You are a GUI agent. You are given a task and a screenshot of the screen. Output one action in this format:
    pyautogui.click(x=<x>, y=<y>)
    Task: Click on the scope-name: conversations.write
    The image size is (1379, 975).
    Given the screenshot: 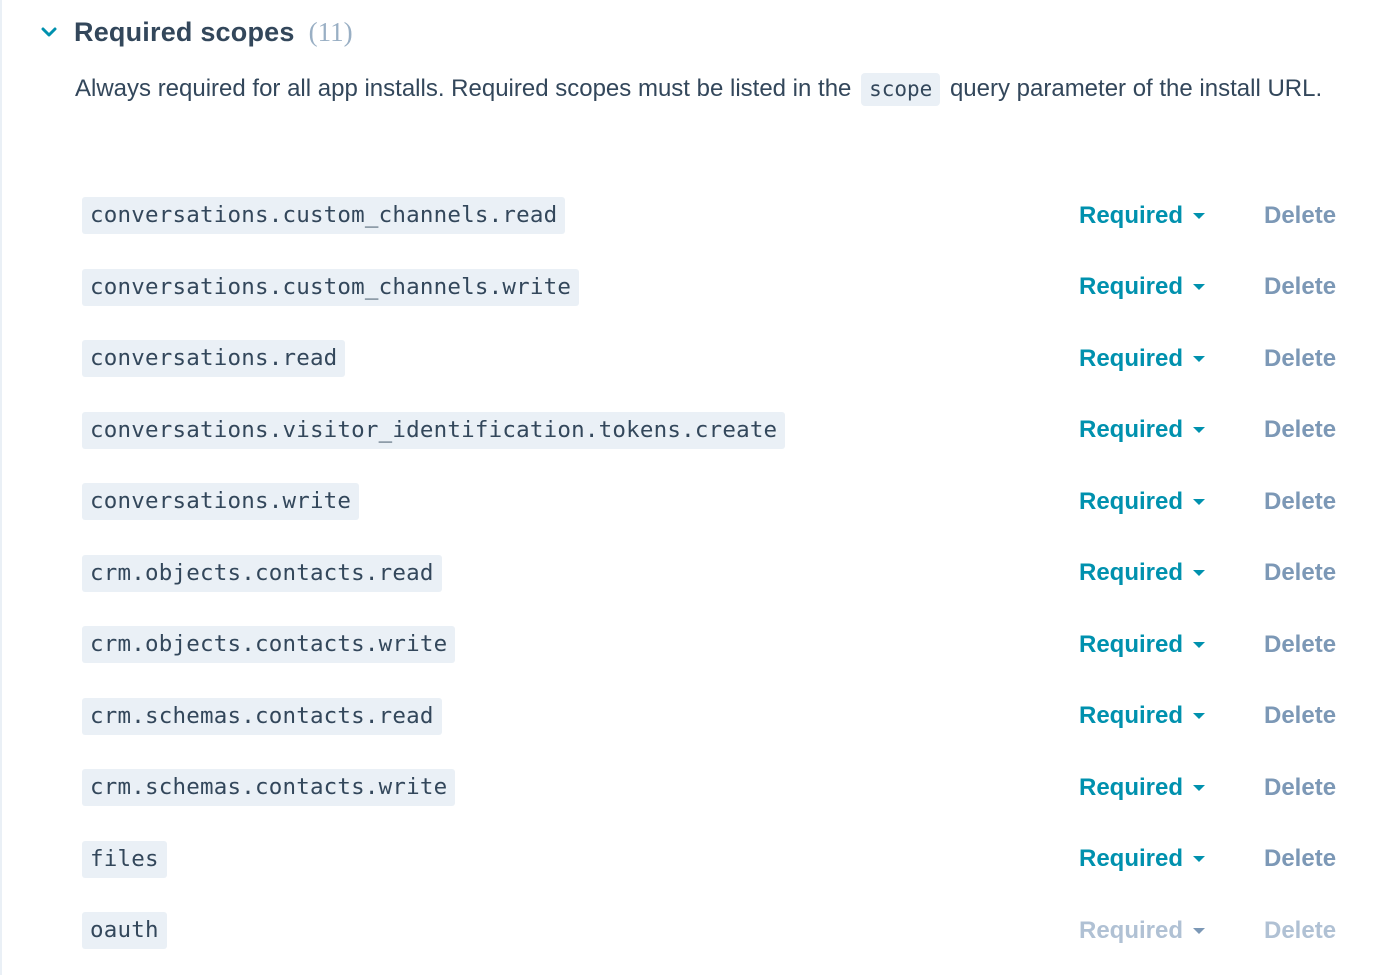 What is the action you would take?
    pyautogui.click(x=221, y=502)
    